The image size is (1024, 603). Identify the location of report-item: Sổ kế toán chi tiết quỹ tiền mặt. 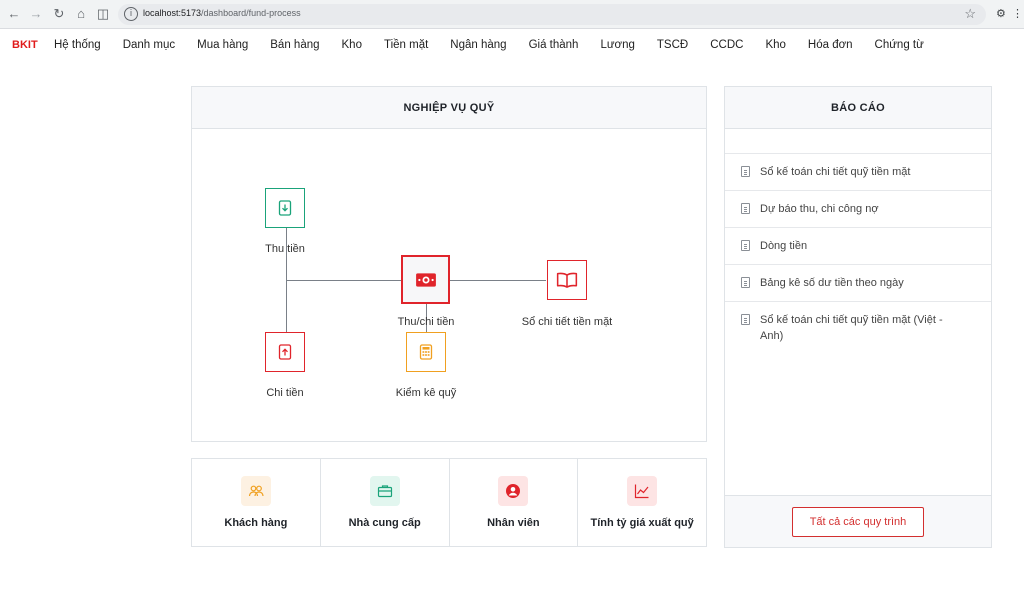
(858, 172).